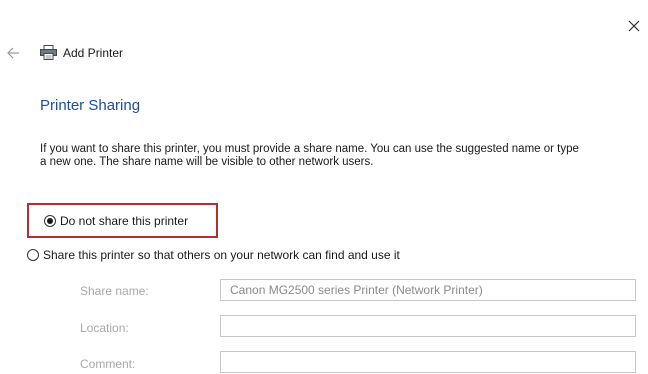  I want to click on share-name-label: Share name:, so click(114, 291).